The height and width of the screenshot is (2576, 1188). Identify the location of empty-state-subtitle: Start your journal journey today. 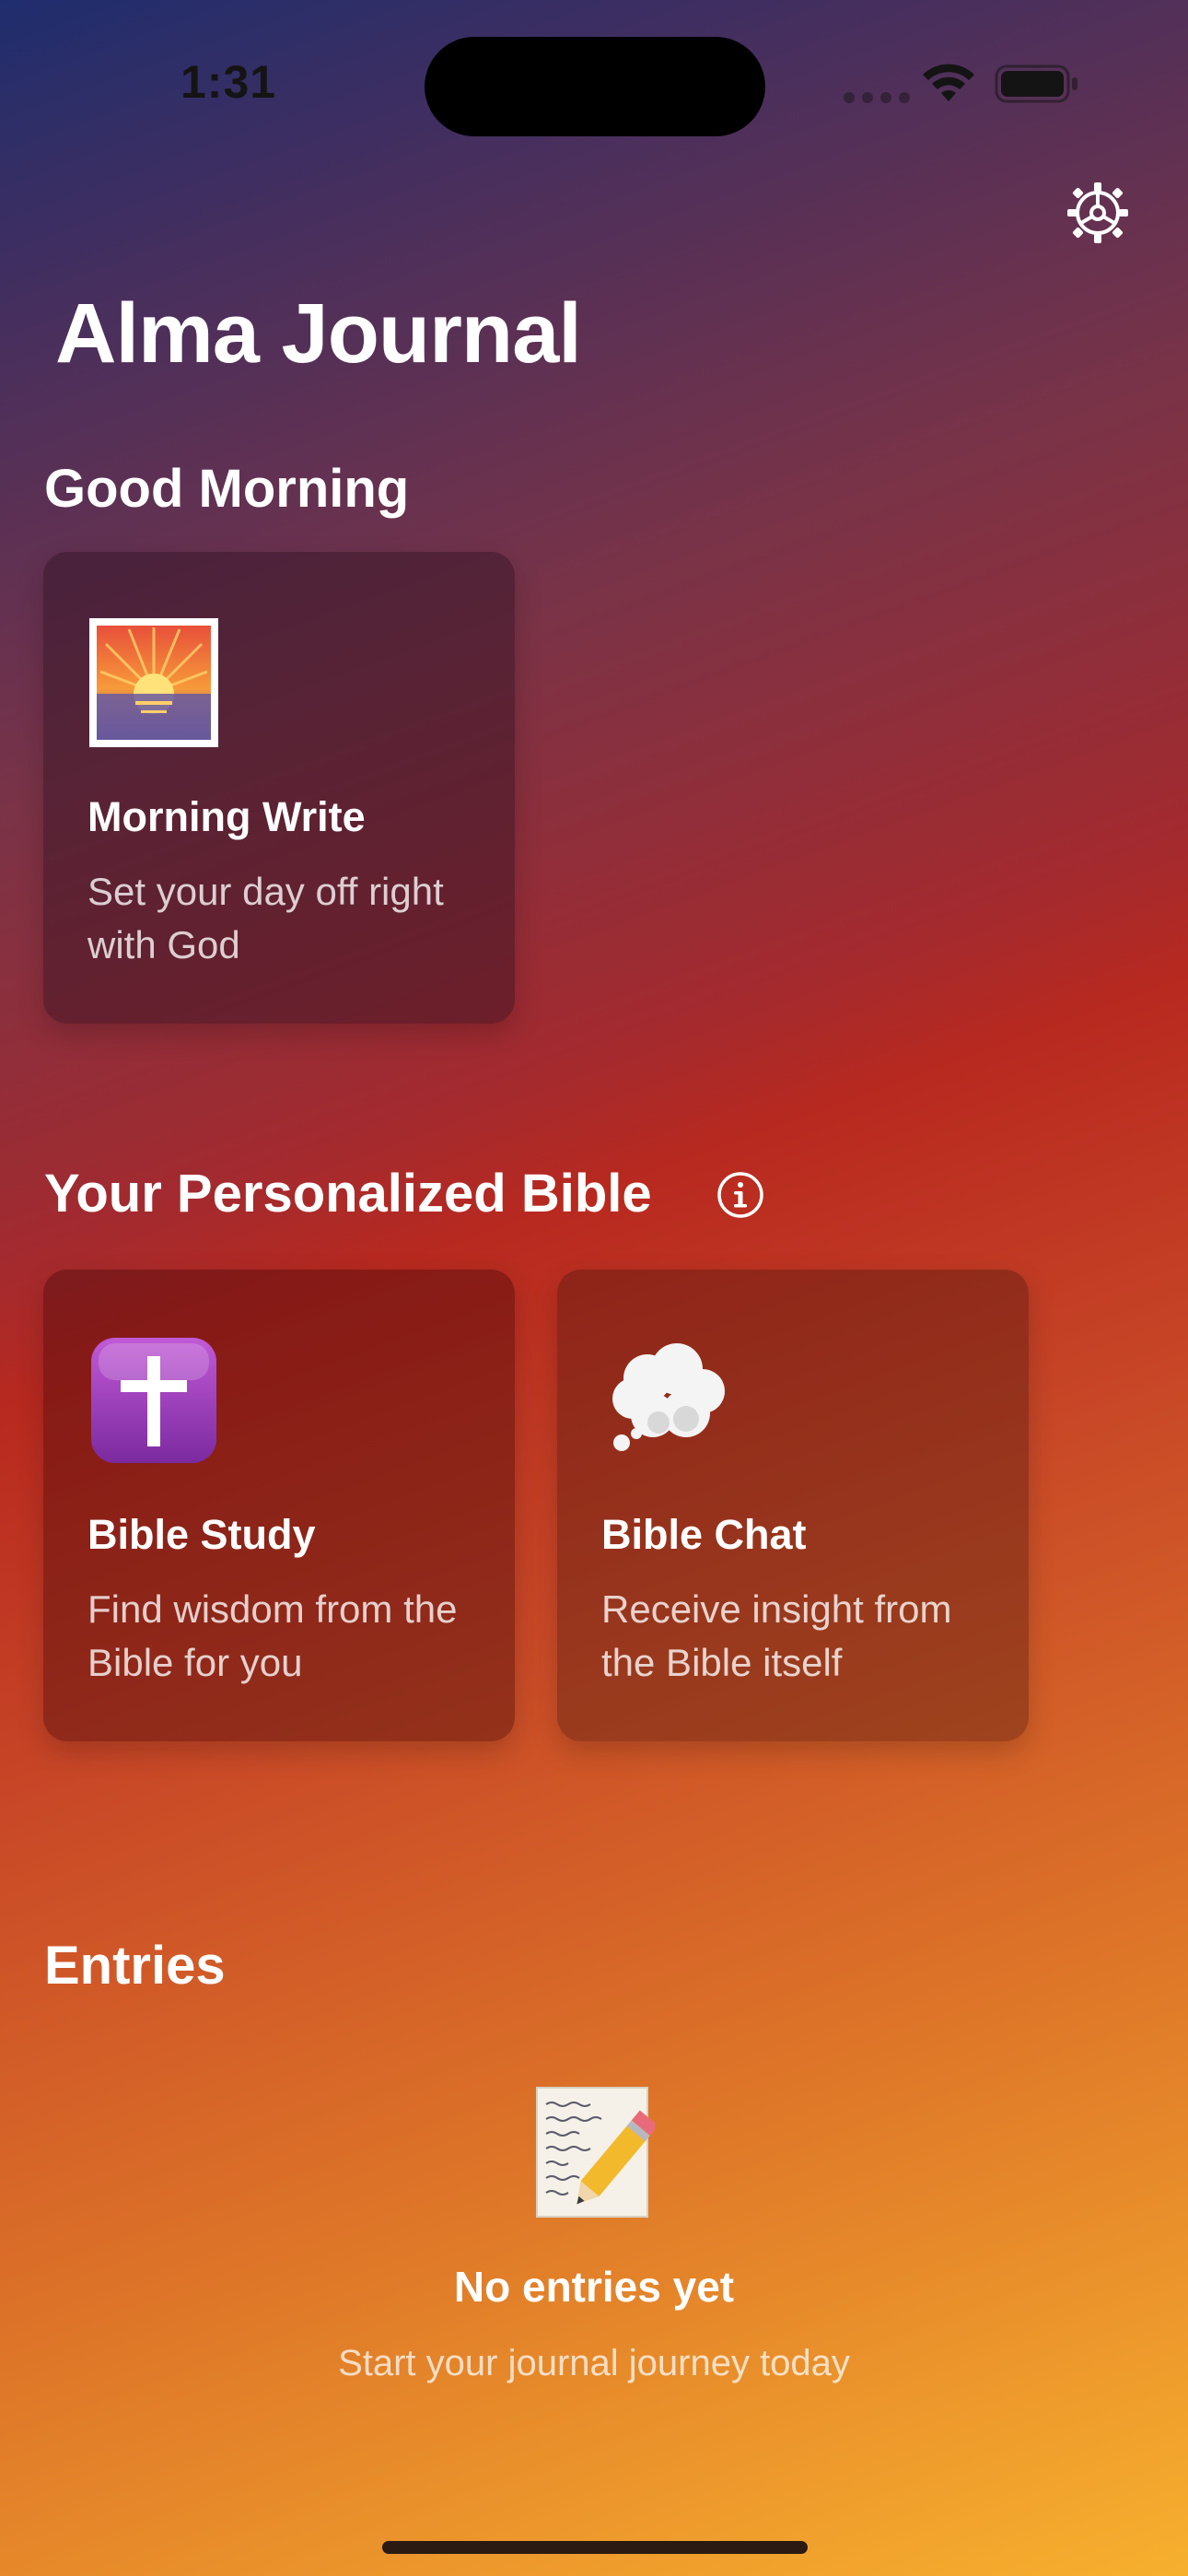
(594, 2363).